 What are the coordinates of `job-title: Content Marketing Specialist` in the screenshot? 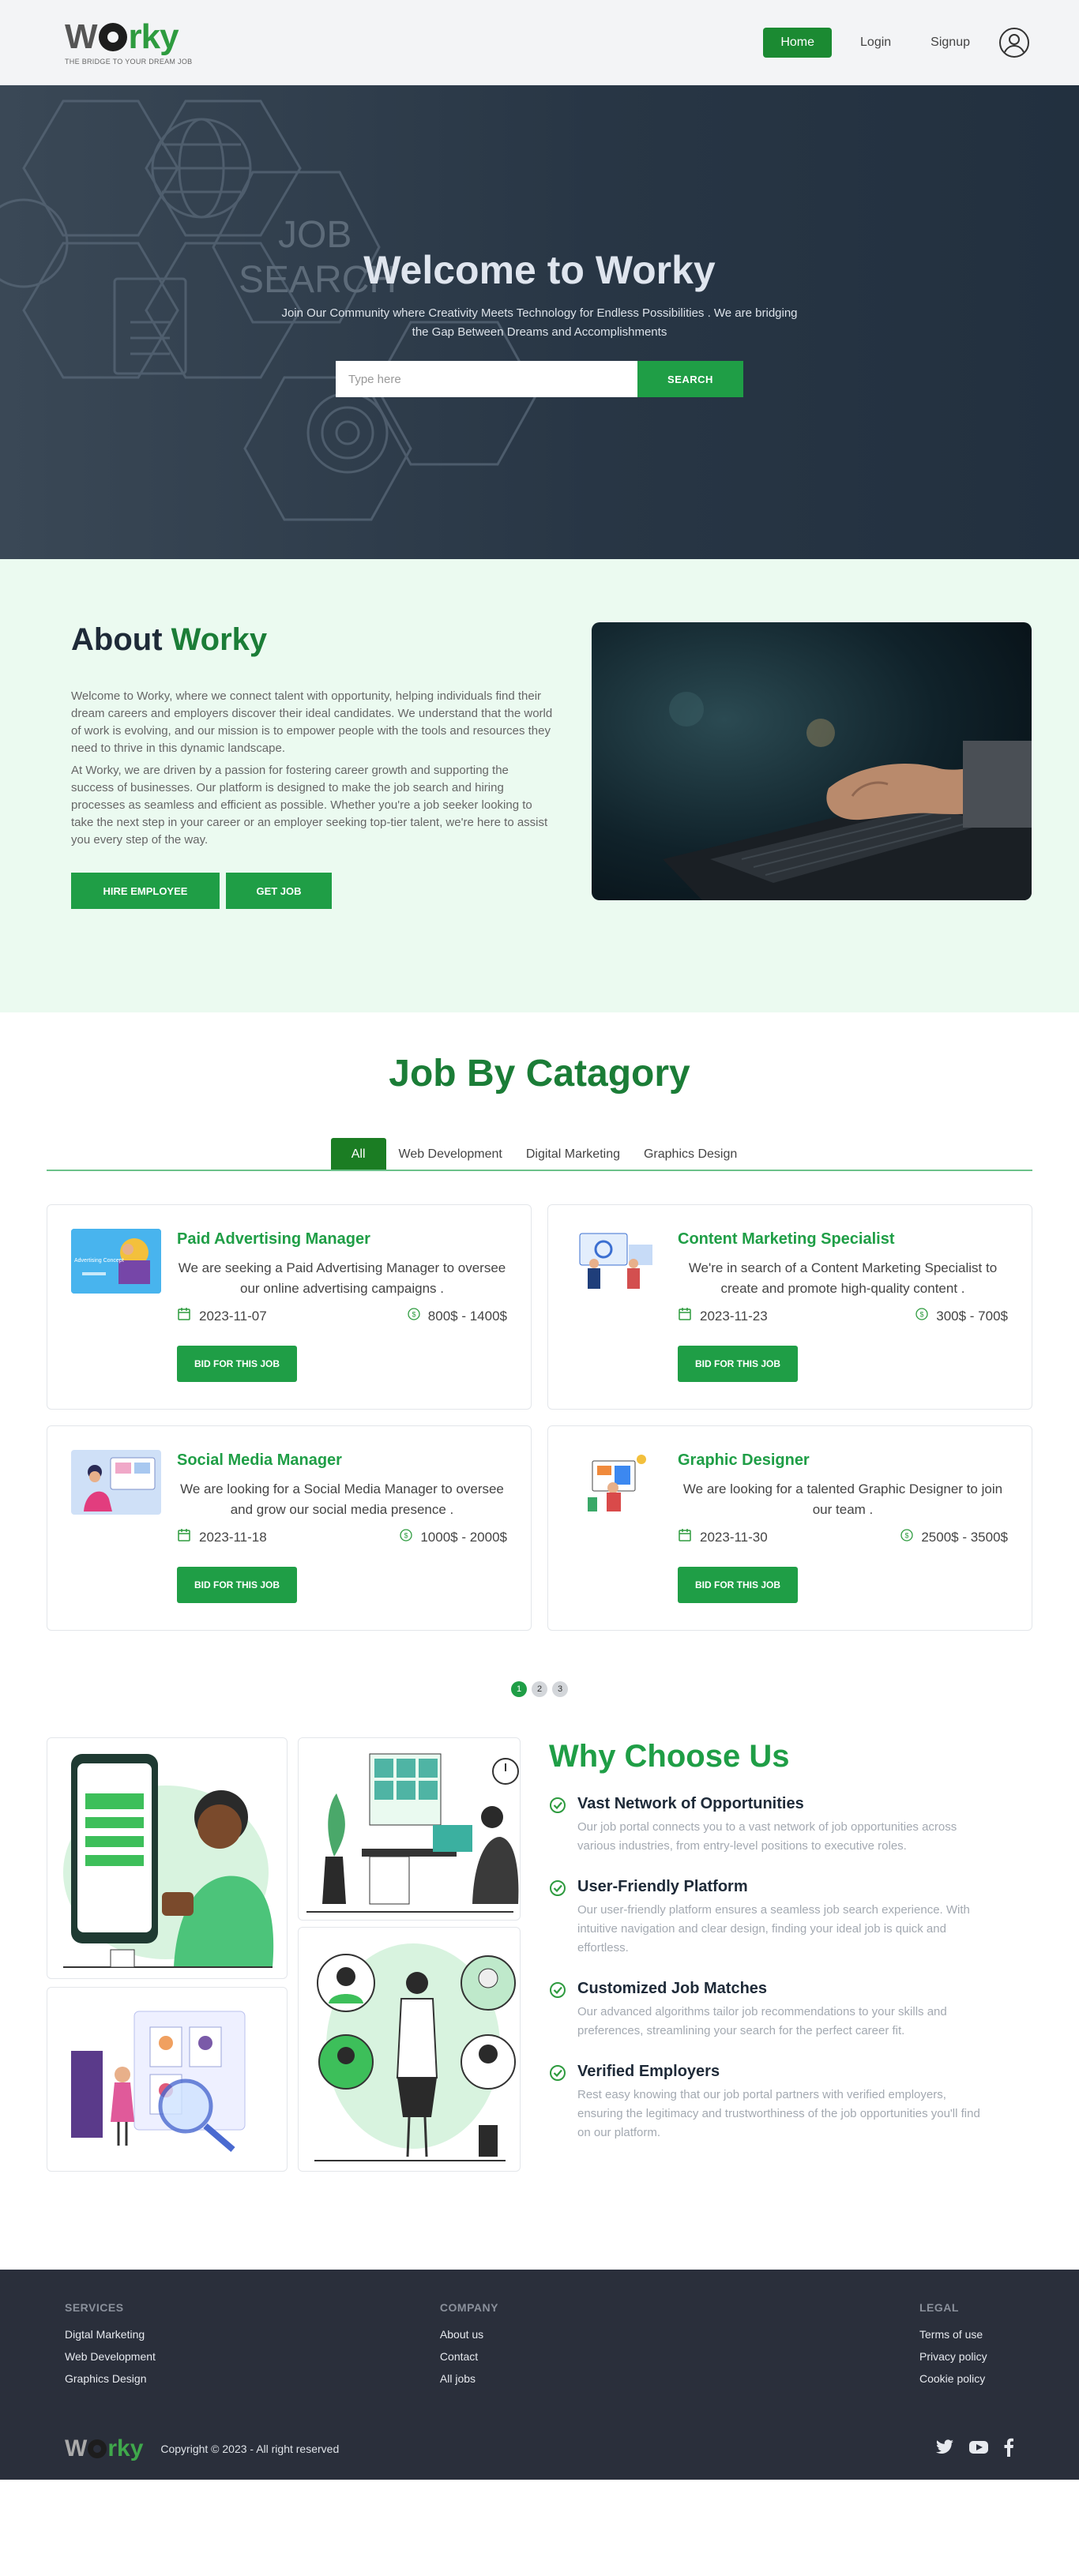 It's located at (843, 1239).